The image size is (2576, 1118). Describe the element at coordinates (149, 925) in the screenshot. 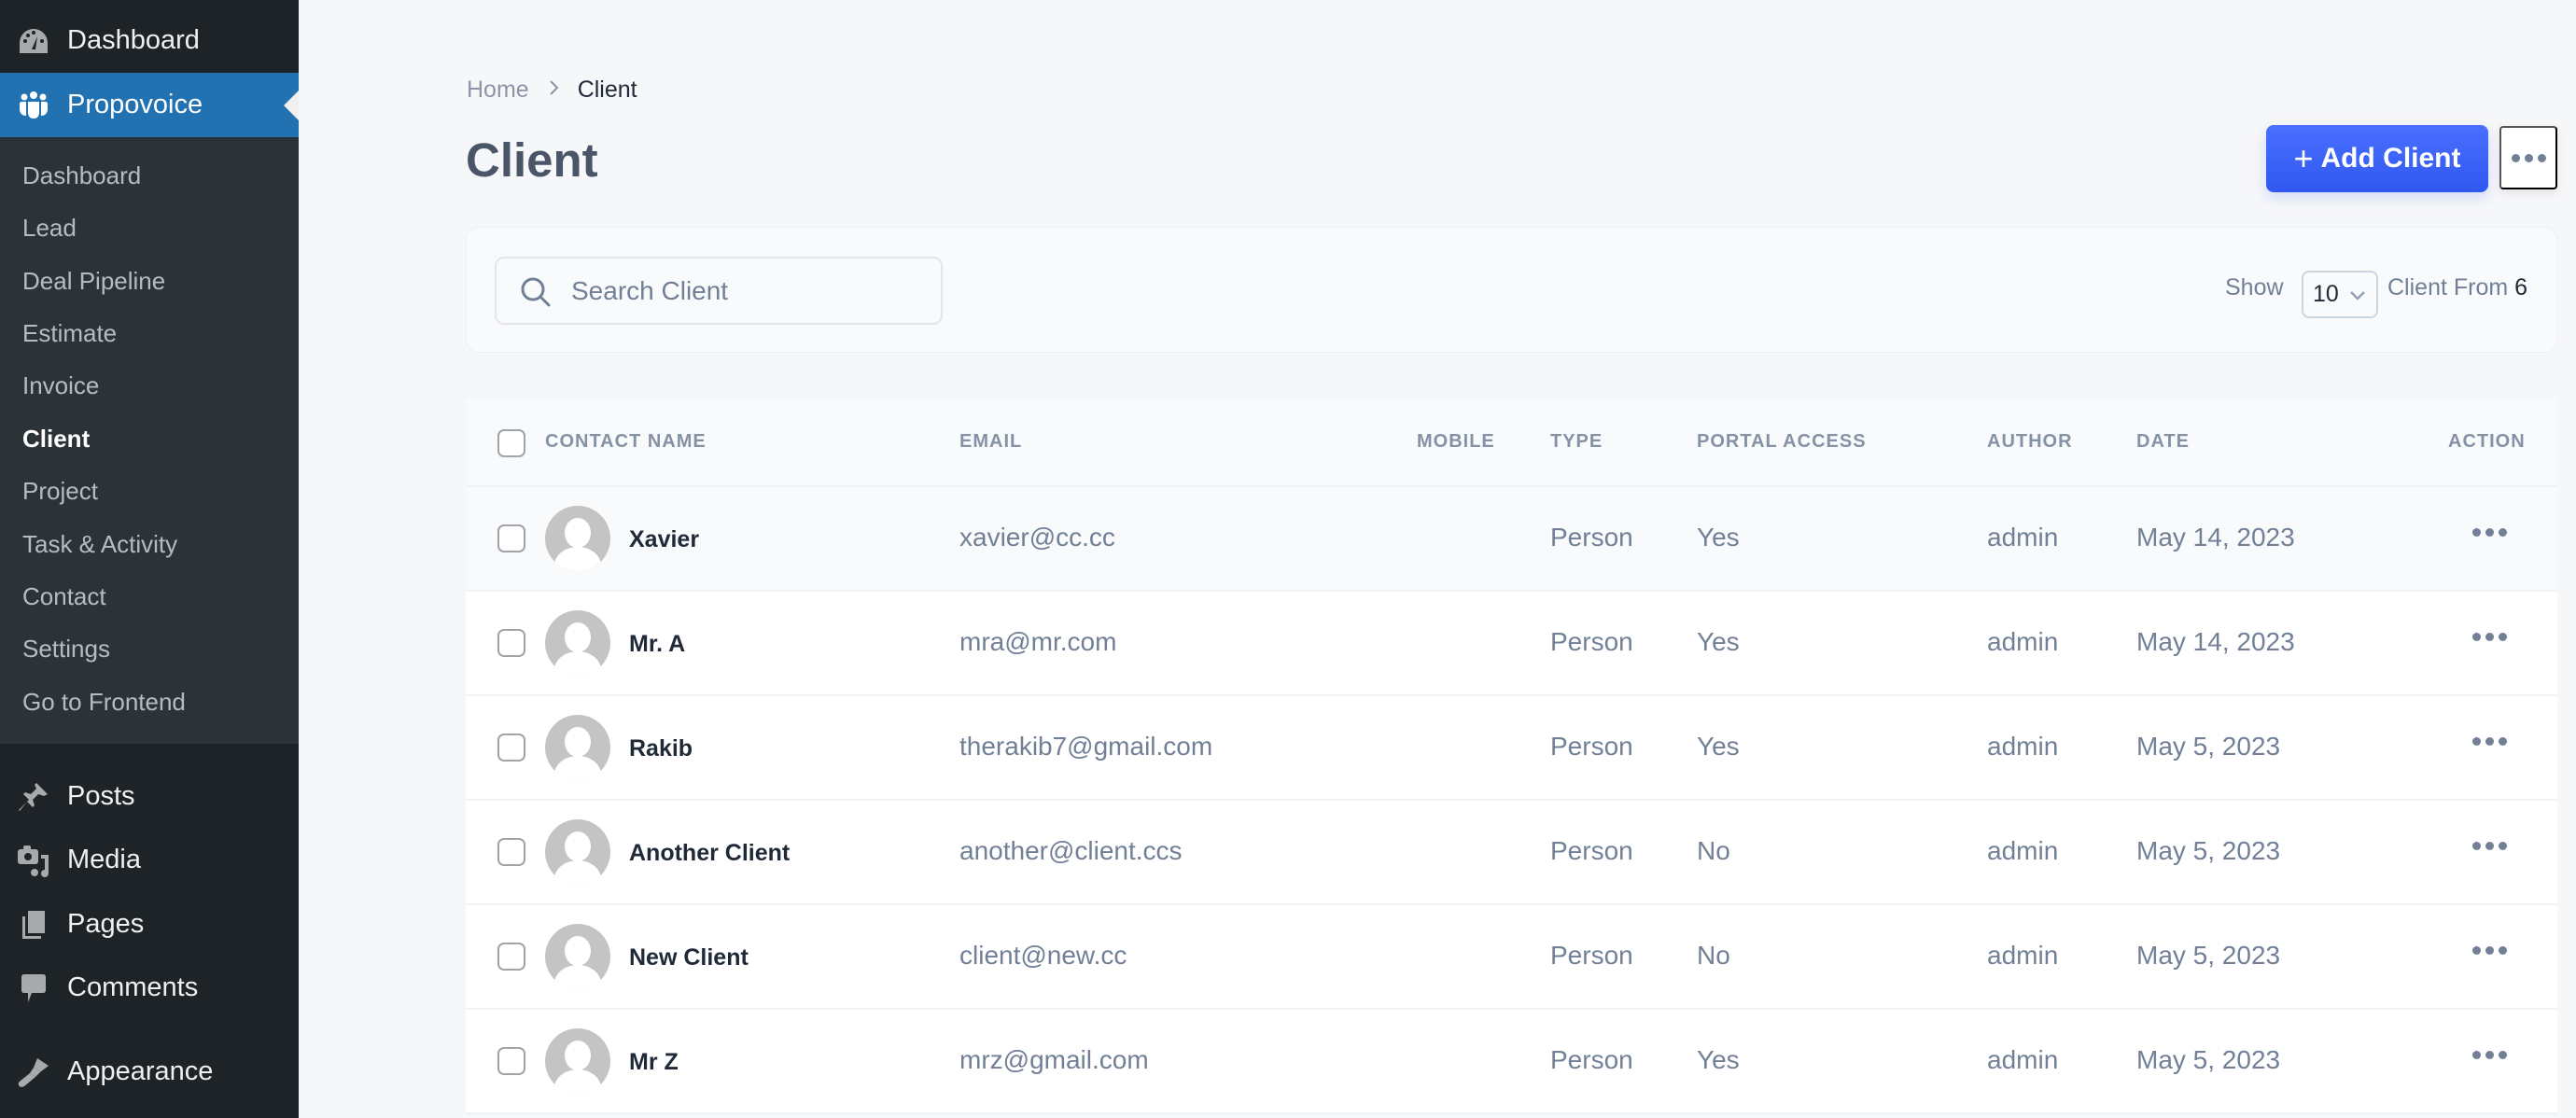

I see `sidebar-item-pages: Pages` at that location.